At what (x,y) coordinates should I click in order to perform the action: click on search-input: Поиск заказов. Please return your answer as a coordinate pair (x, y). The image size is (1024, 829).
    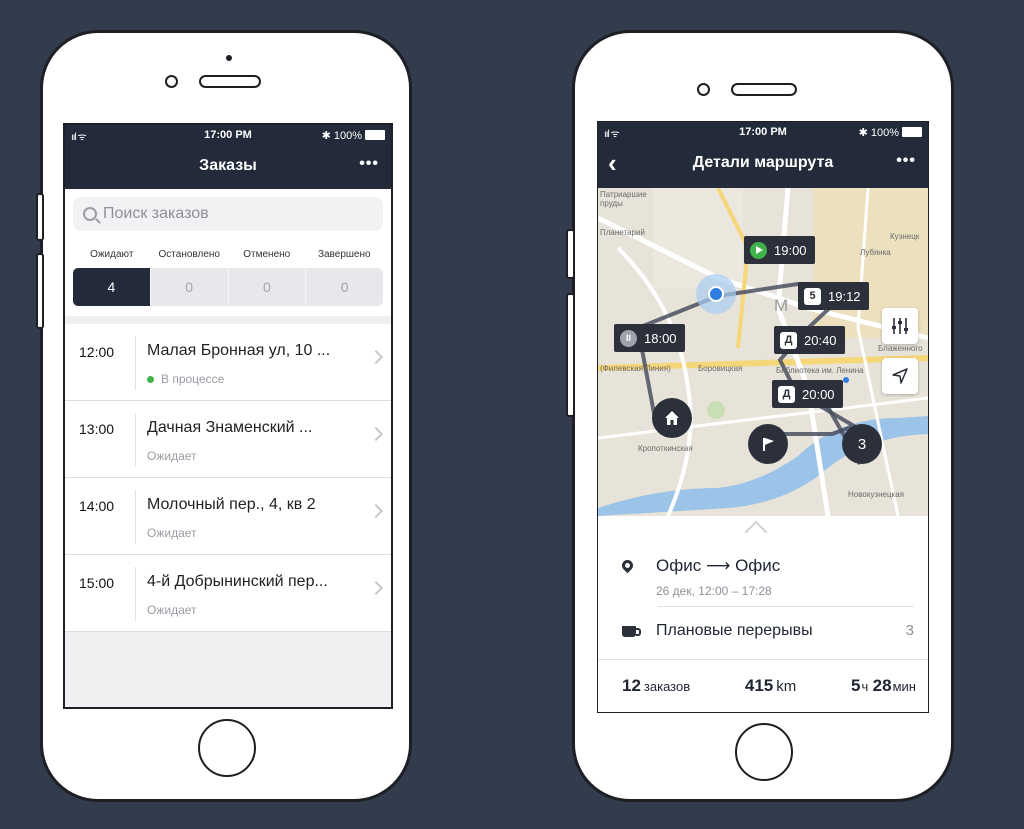
    Looking at the image, I should click on (228, 214).